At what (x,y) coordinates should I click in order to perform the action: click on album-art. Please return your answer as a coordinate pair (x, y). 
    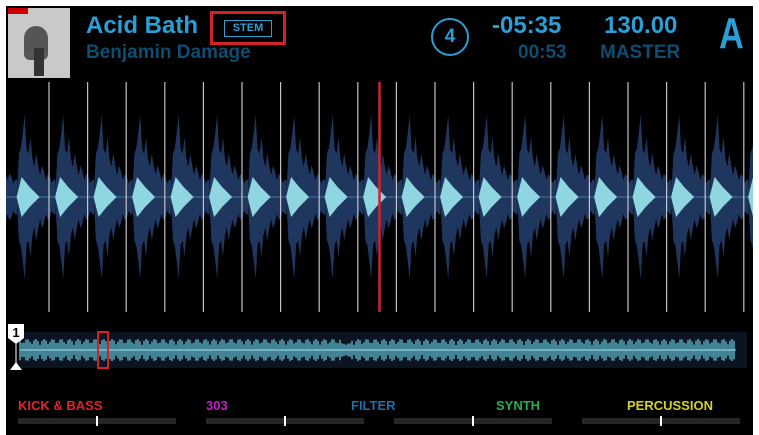
    Looking at the image, I should click on (39, 43).